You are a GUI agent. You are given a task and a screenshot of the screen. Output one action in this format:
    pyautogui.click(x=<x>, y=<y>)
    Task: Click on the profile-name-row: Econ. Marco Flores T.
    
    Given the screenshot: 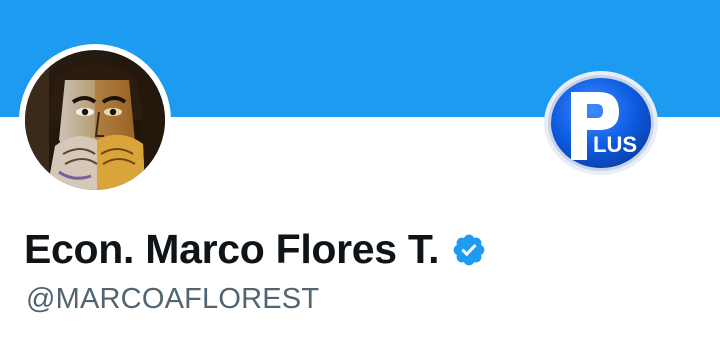 What is the action you would take?
    pyautogui.click(x=255, y=249)
    